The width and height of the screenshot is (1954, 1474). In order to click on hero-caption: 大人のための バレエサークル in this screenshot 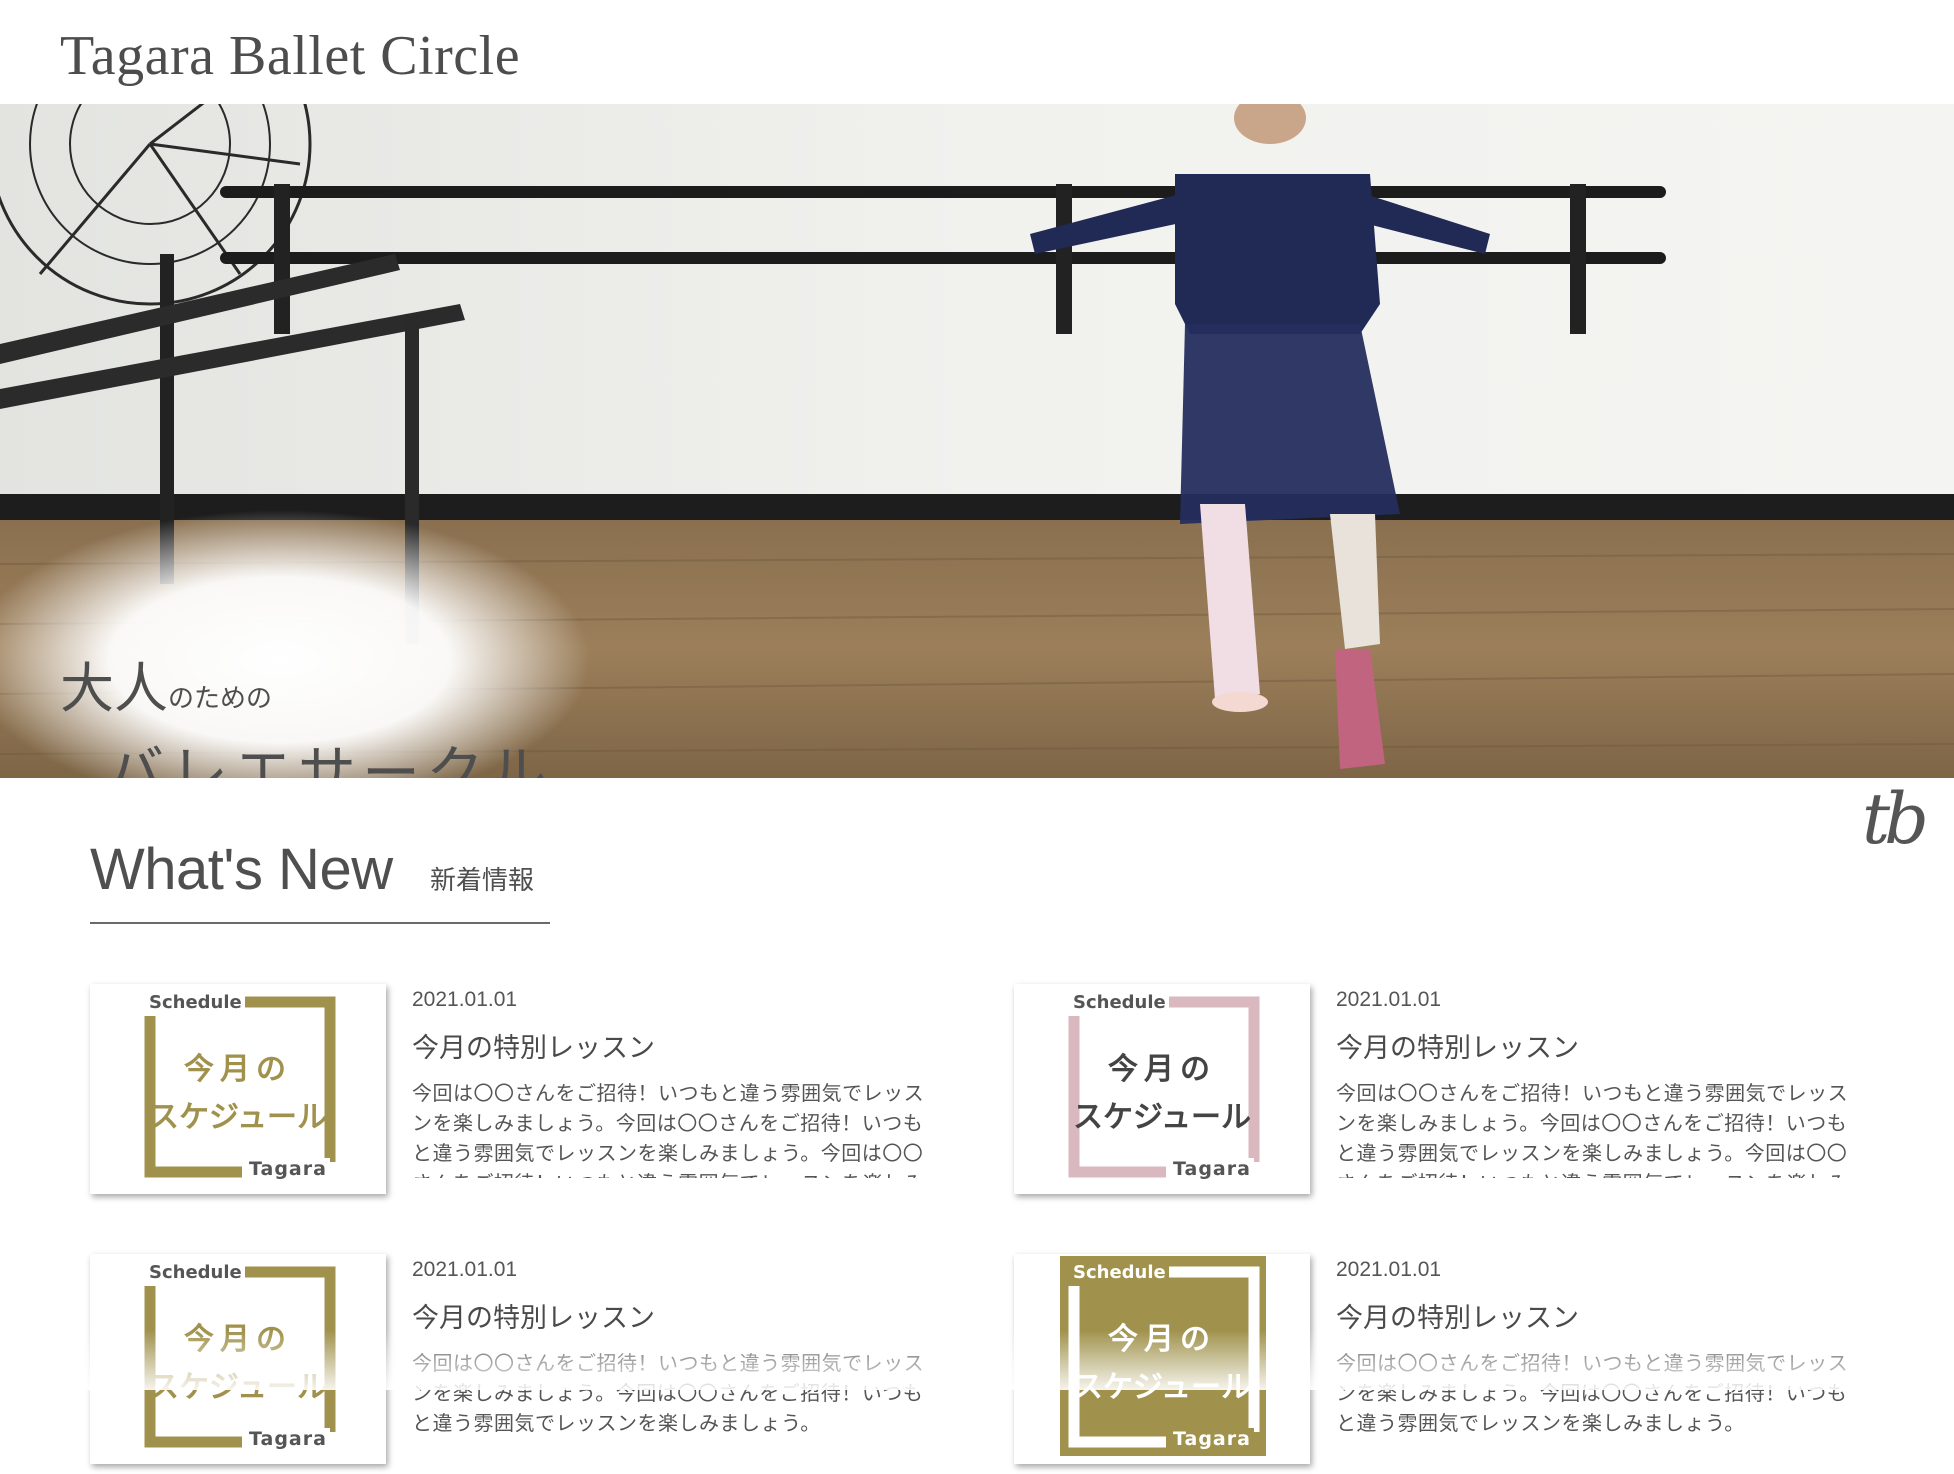, I will do `click(280, 711)`.